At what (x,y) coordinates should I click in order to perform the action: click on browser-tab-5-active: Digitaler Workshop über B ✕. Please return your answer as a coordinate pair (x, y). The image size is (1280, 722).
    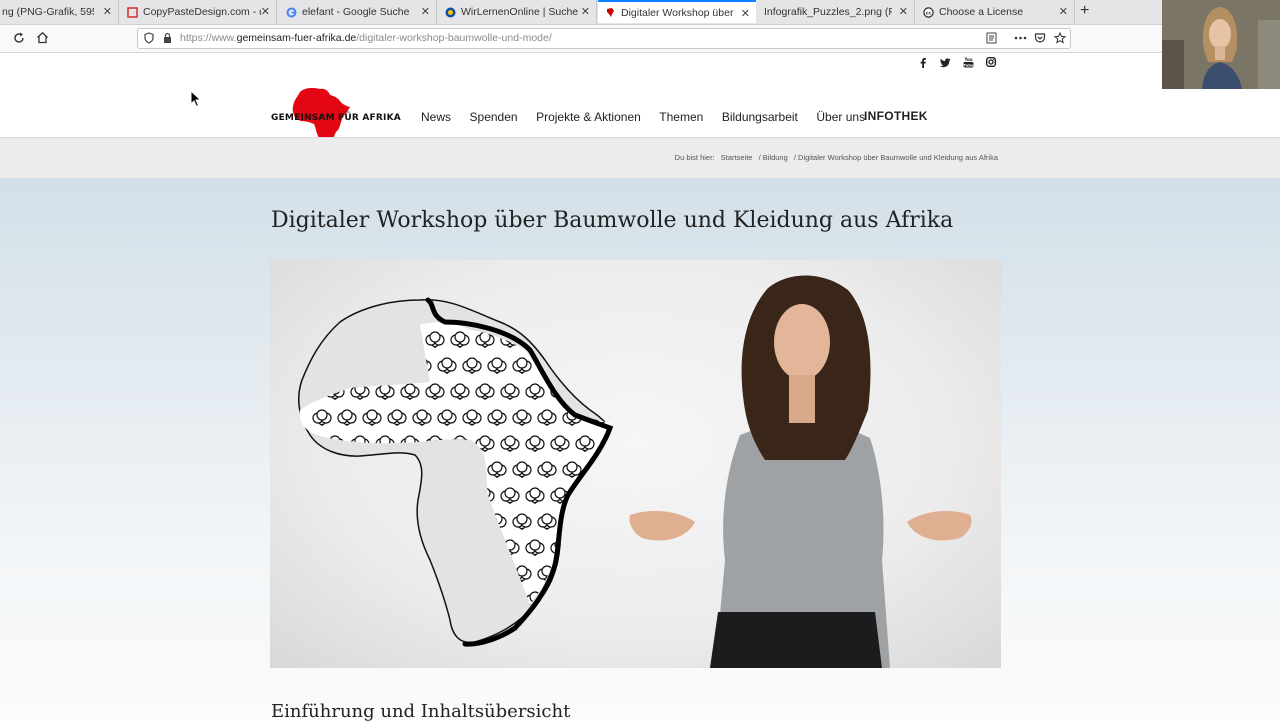
    Looking at the image, I should click on (677, 11).